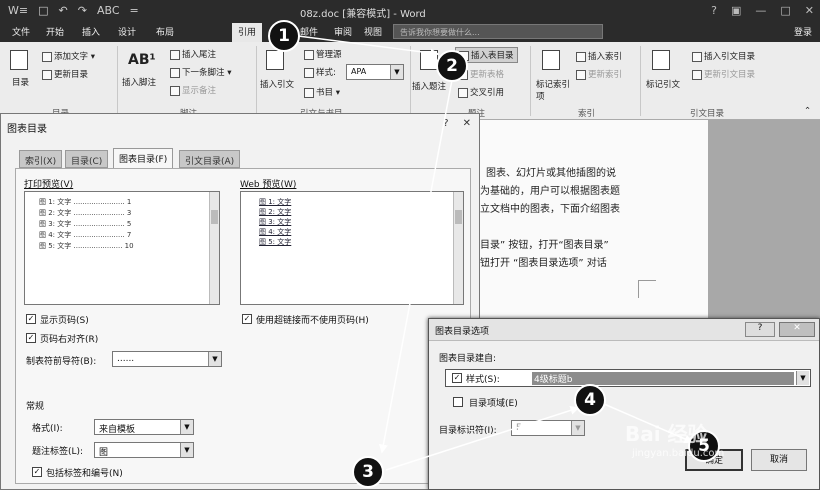 The height and width of the screenshot is (490, 820). What do you see at coordinates (85, 202) in the screenshot?
I see `preview-entry: 图 1: 文字 ....................... 1` at bounding box center [85, 202].